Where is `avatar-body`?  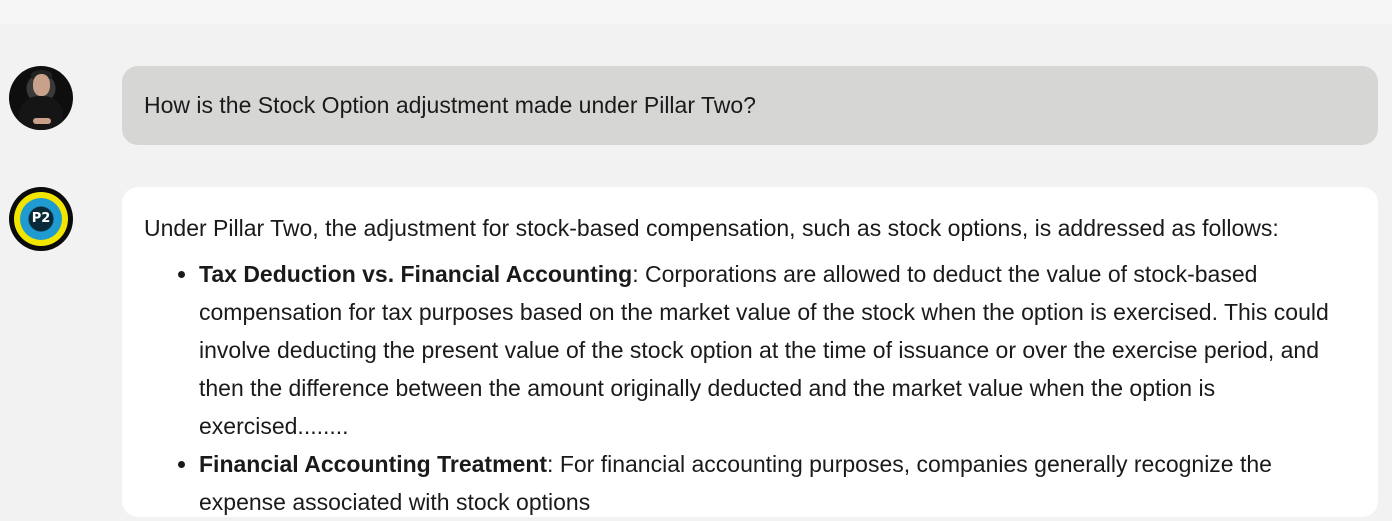
avatar-body is located at coordinates (41, 113).